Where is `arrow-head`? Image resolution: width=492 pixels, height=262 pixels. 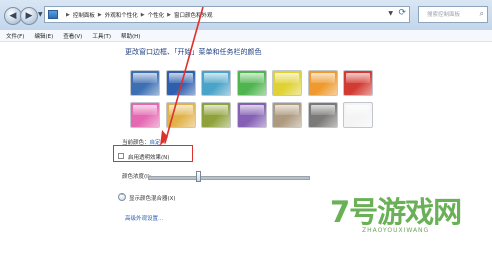
arrow-head is located at coordinates (164, 138).